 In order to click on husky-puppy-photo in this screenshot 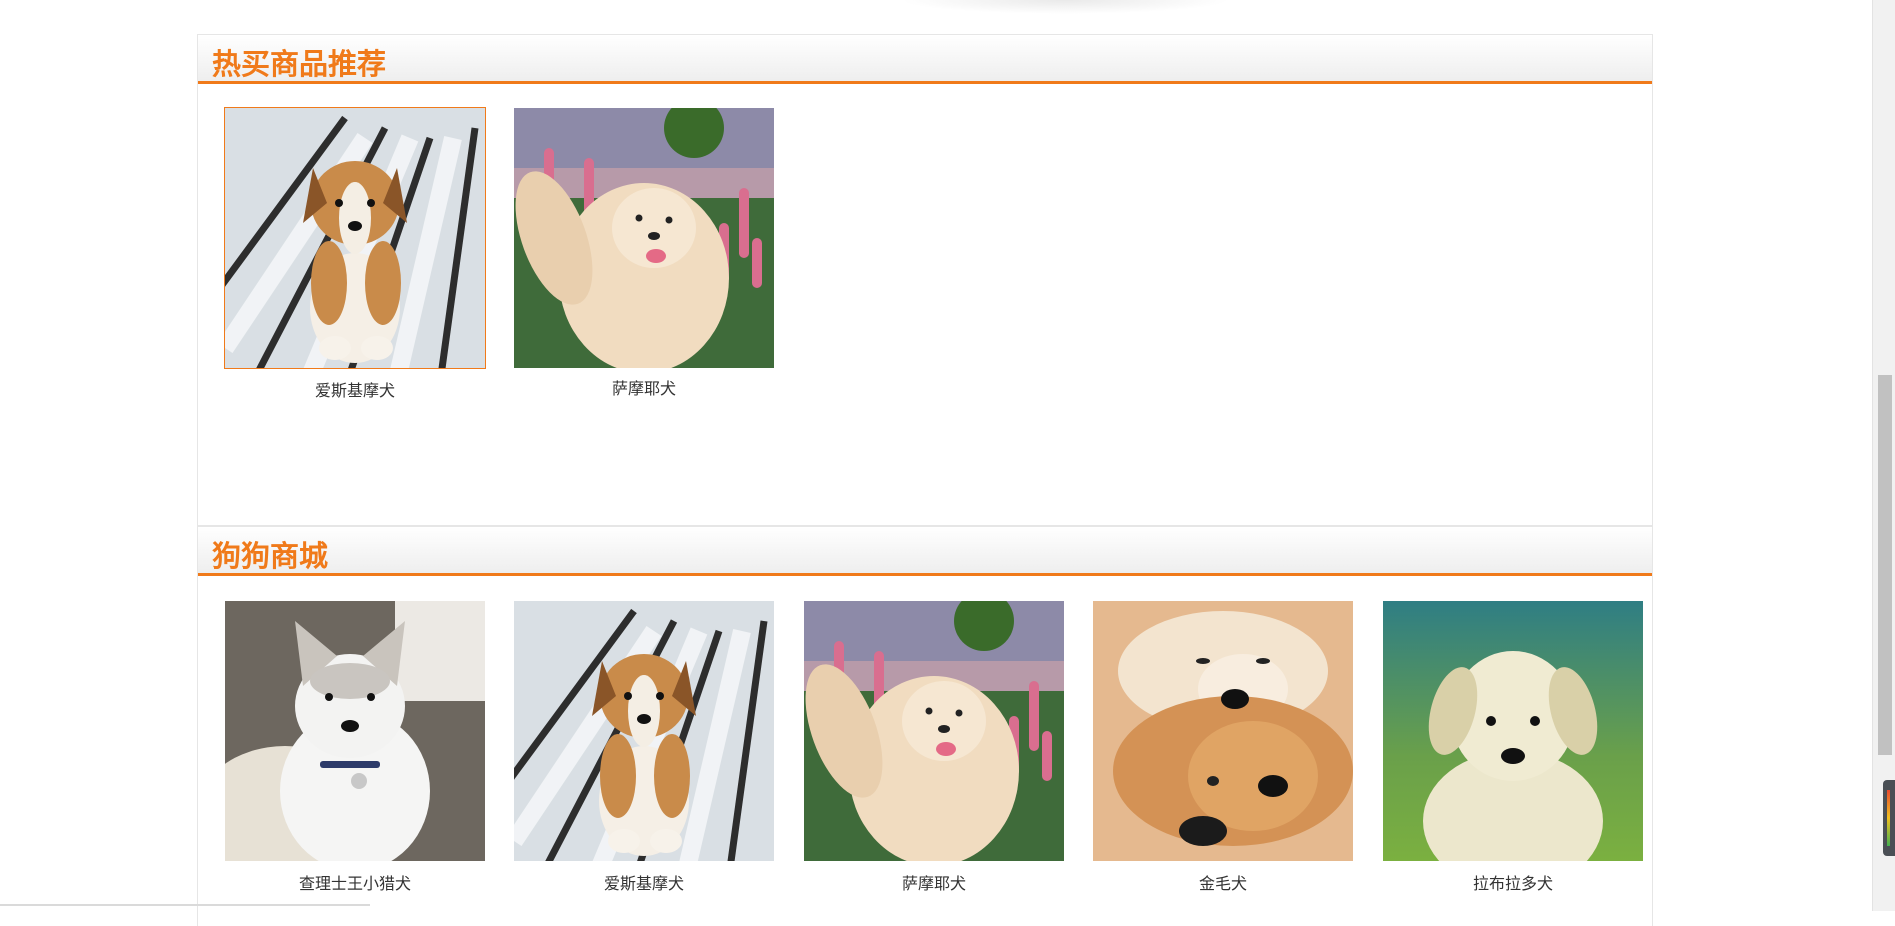, I will do `click(355, 731)`.